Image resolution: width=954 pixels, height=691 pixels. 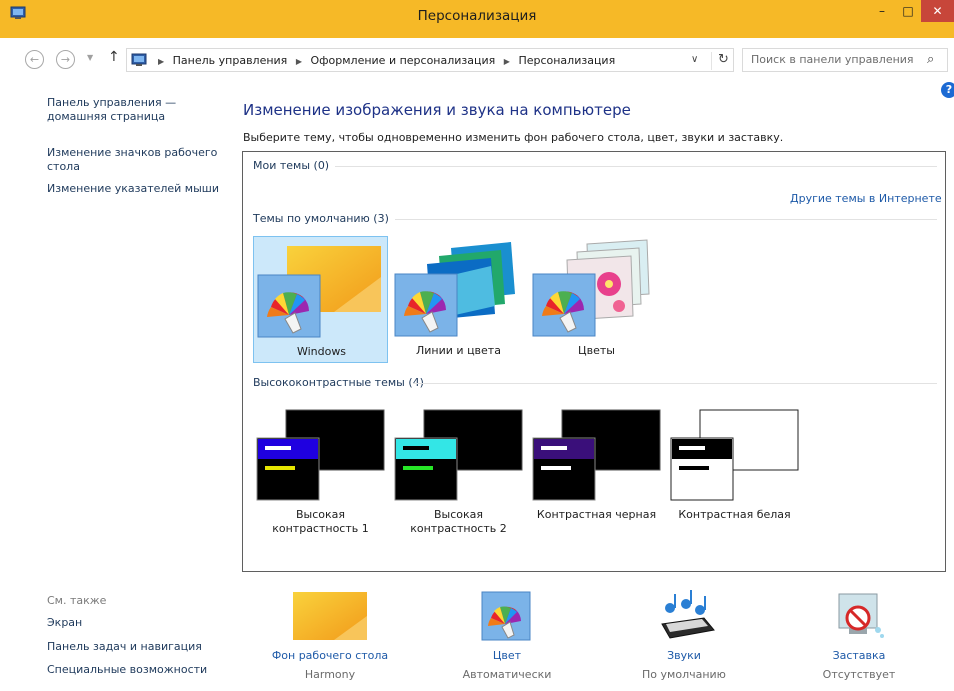 What do you see at coordinates (507, 655) in the screenshot?
I see `color-link: Цвет` at bounding box center [507, 655].